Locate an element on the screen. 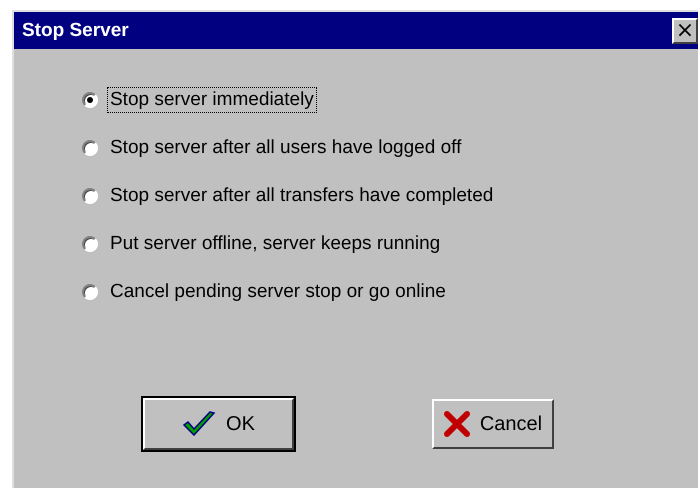 The height and width of the screenshot is (488, 698). option-label: Stop server after all users have logged off is located at coordinates (286, 148).